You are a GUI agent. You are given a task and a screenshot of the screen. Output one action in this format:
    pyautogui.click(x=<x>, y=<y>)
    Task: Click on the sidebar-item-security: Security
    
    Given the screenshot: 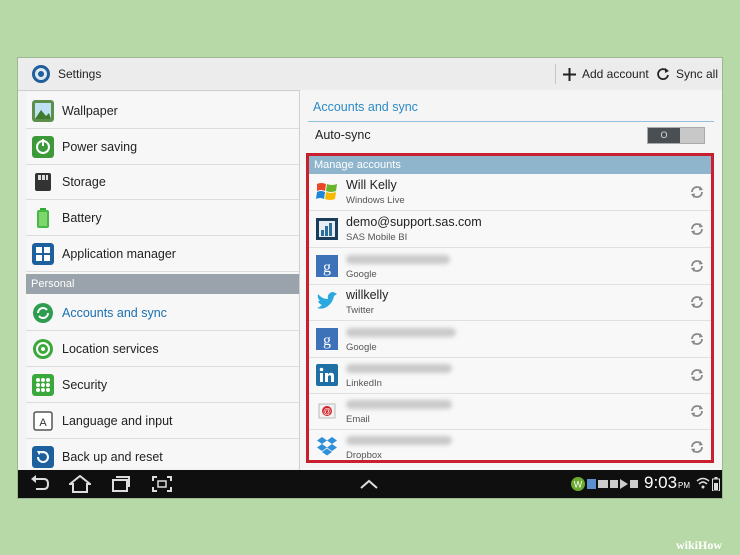 What is the action you would take?
    pyautogui.click(x=162, y=385)
    